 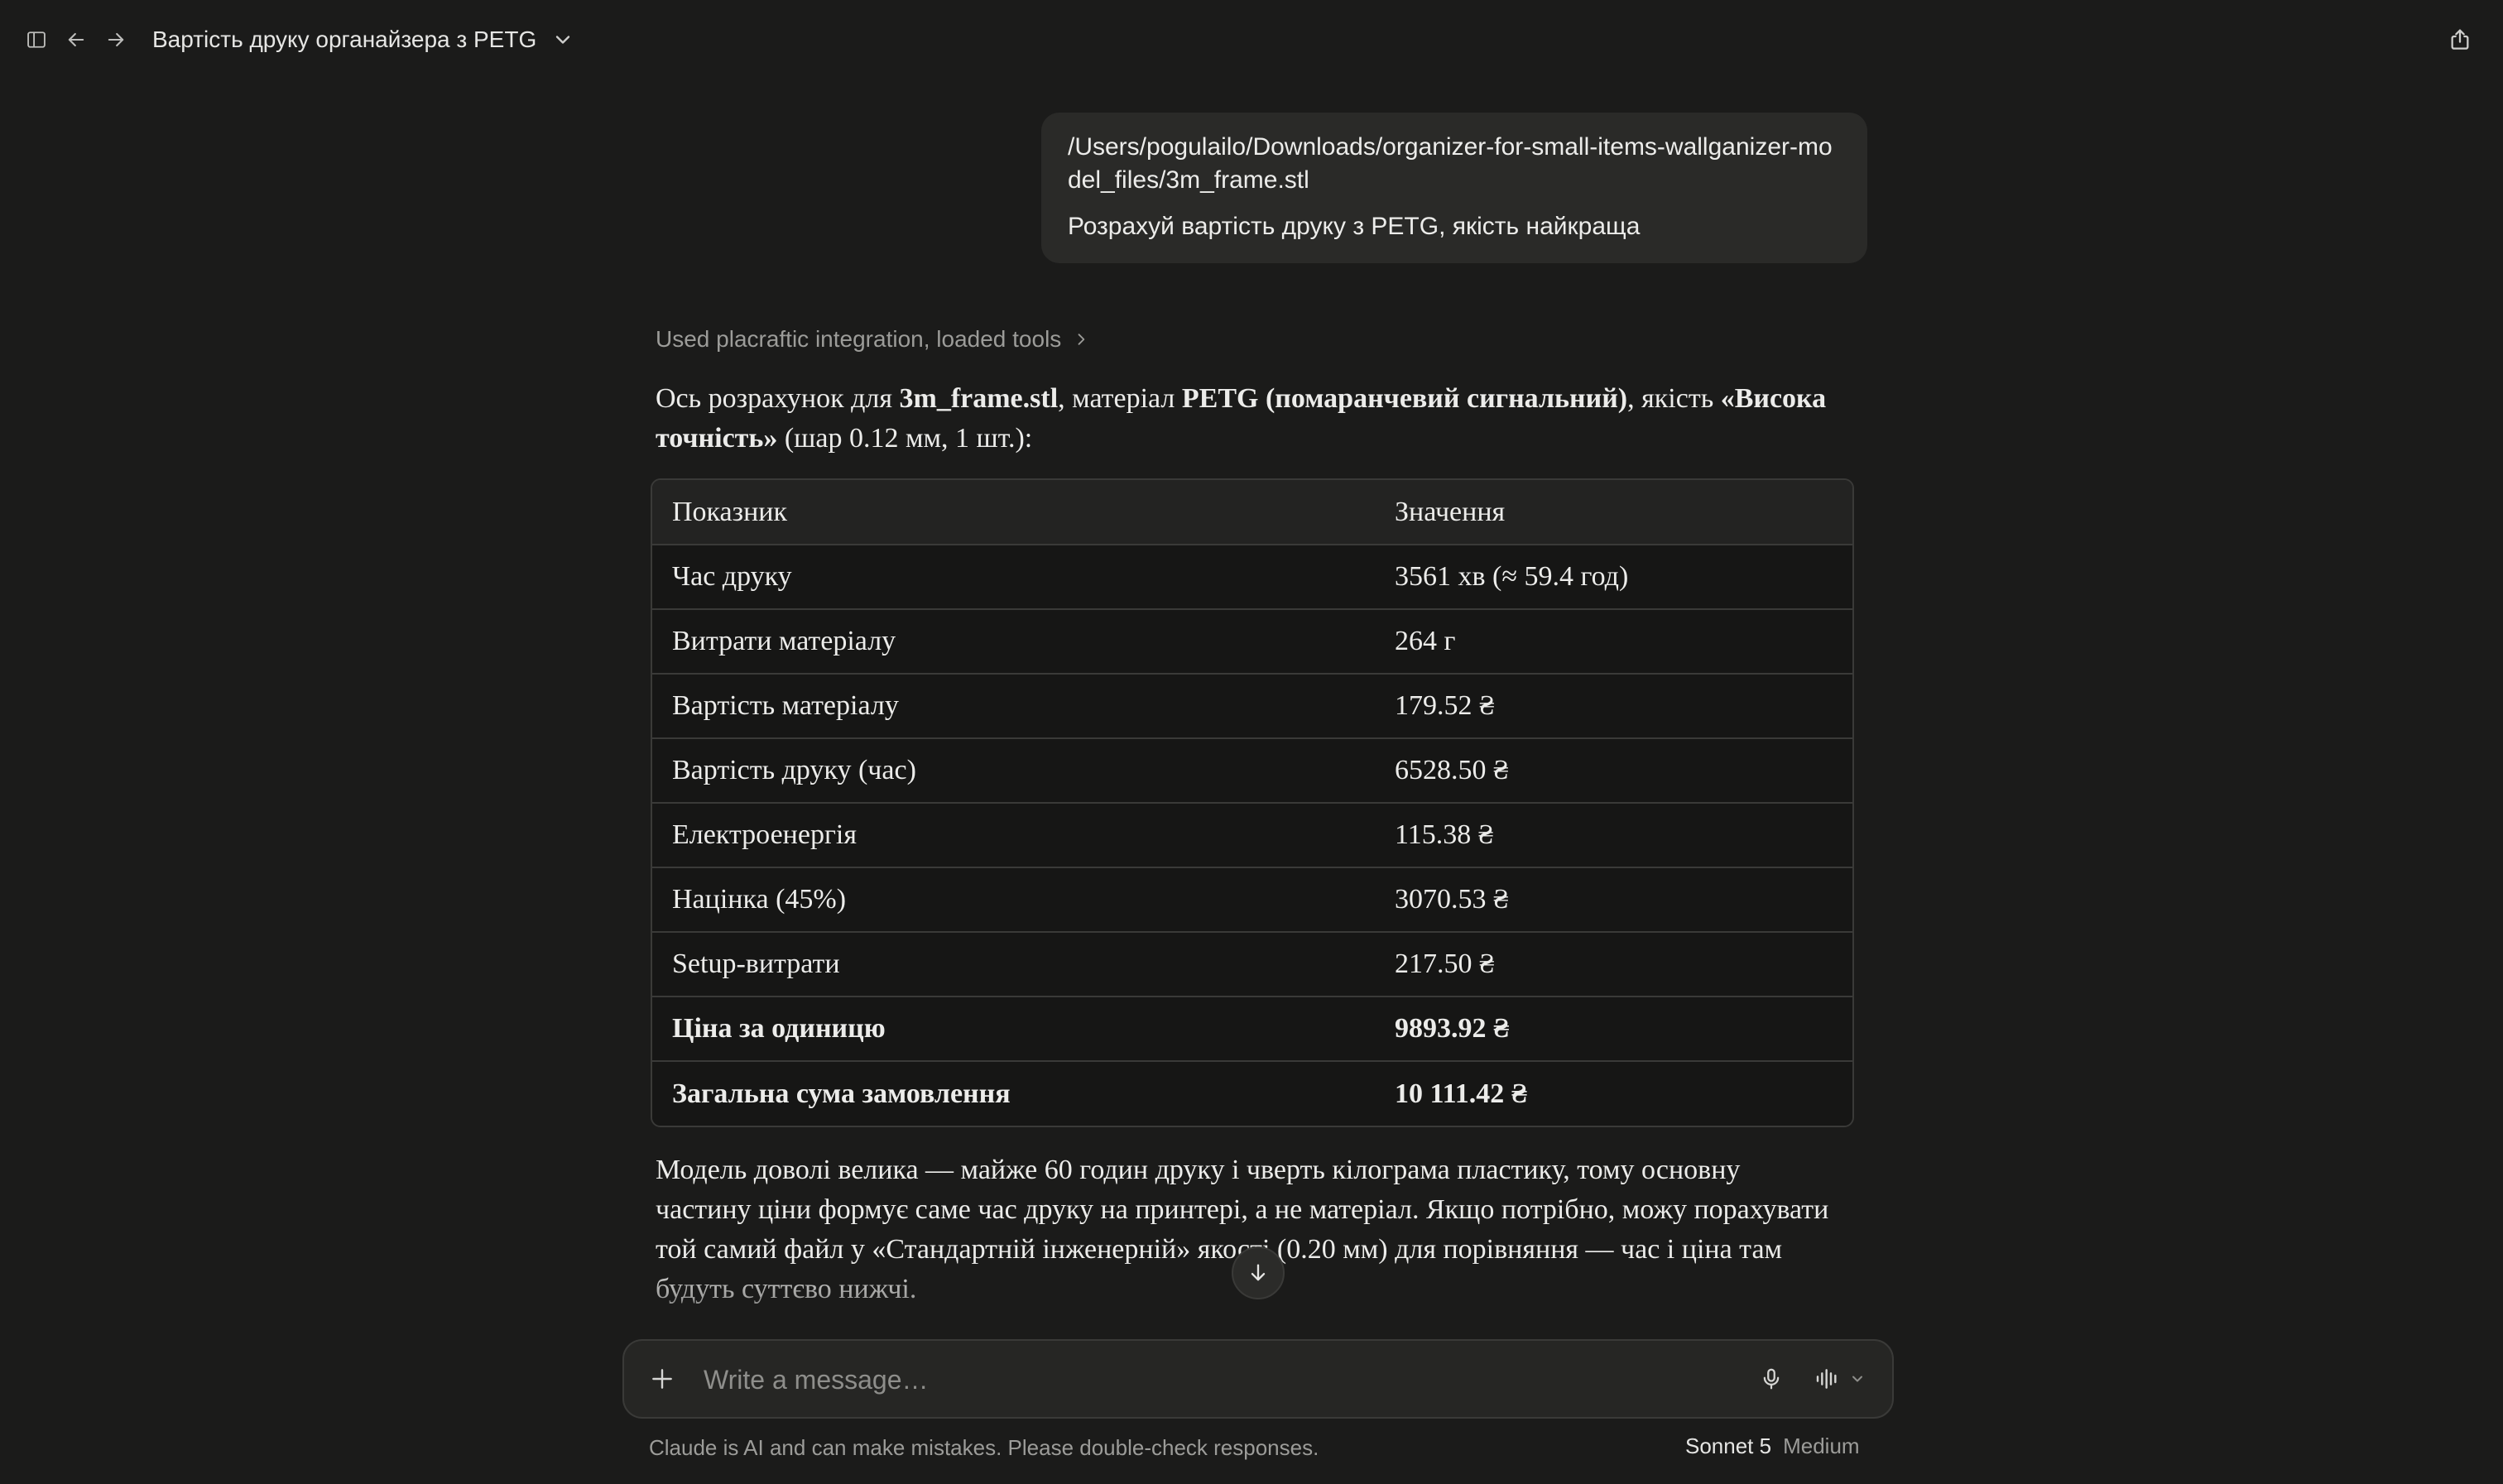 I want to click on arrow-down-icon, so click(x=1258, y=1272).